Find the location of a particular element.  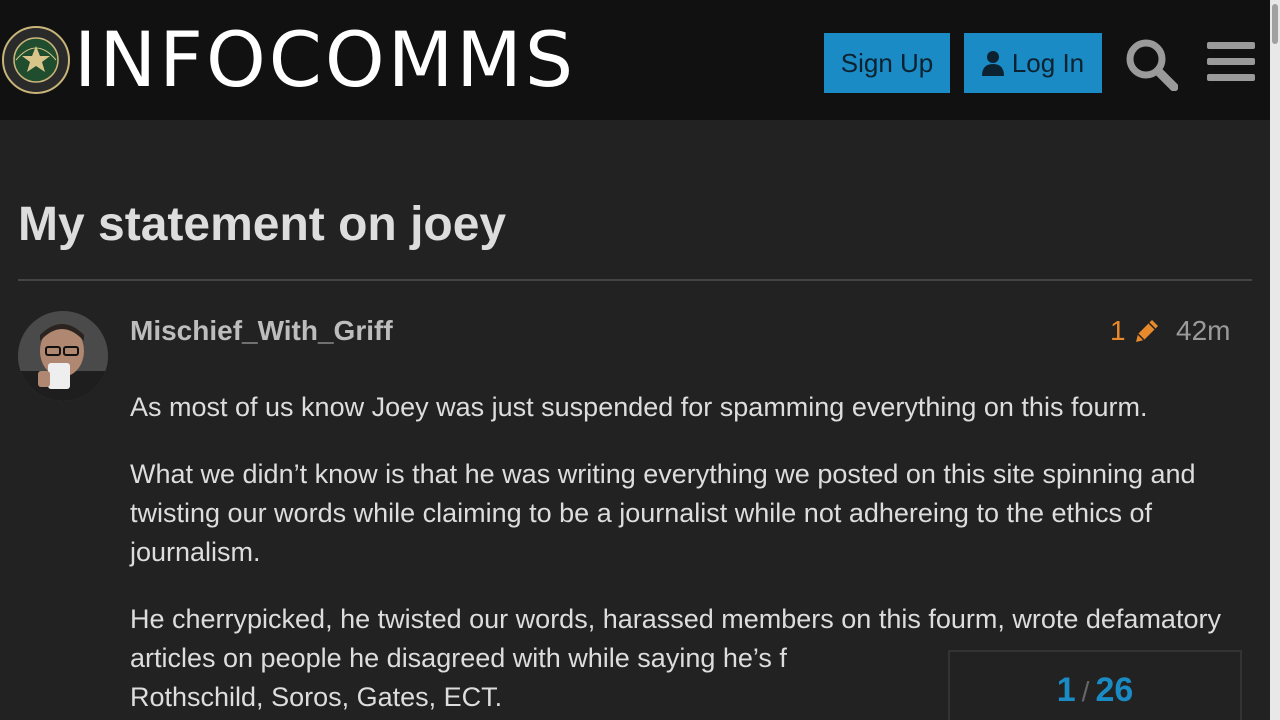

page-scrollbar is located at coordinates (1275, 360).